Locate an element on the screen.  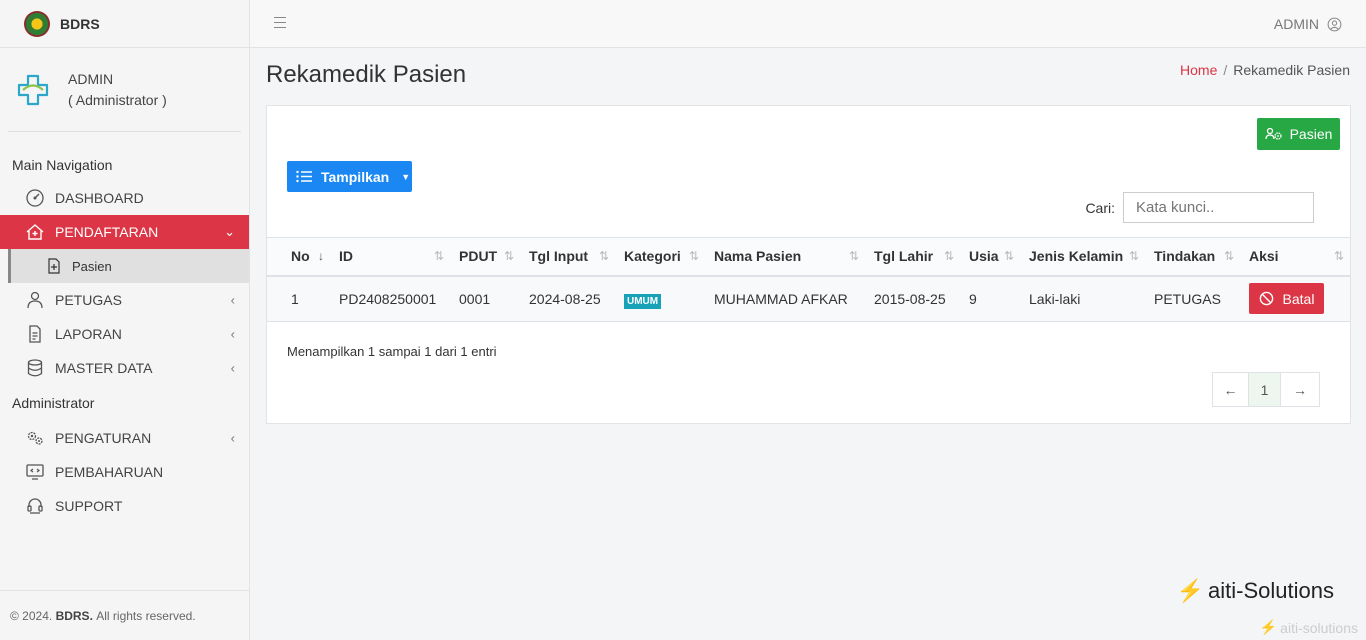
sidebar-item-dashboard: DASHBOARD is located at coordinates (124, 198).